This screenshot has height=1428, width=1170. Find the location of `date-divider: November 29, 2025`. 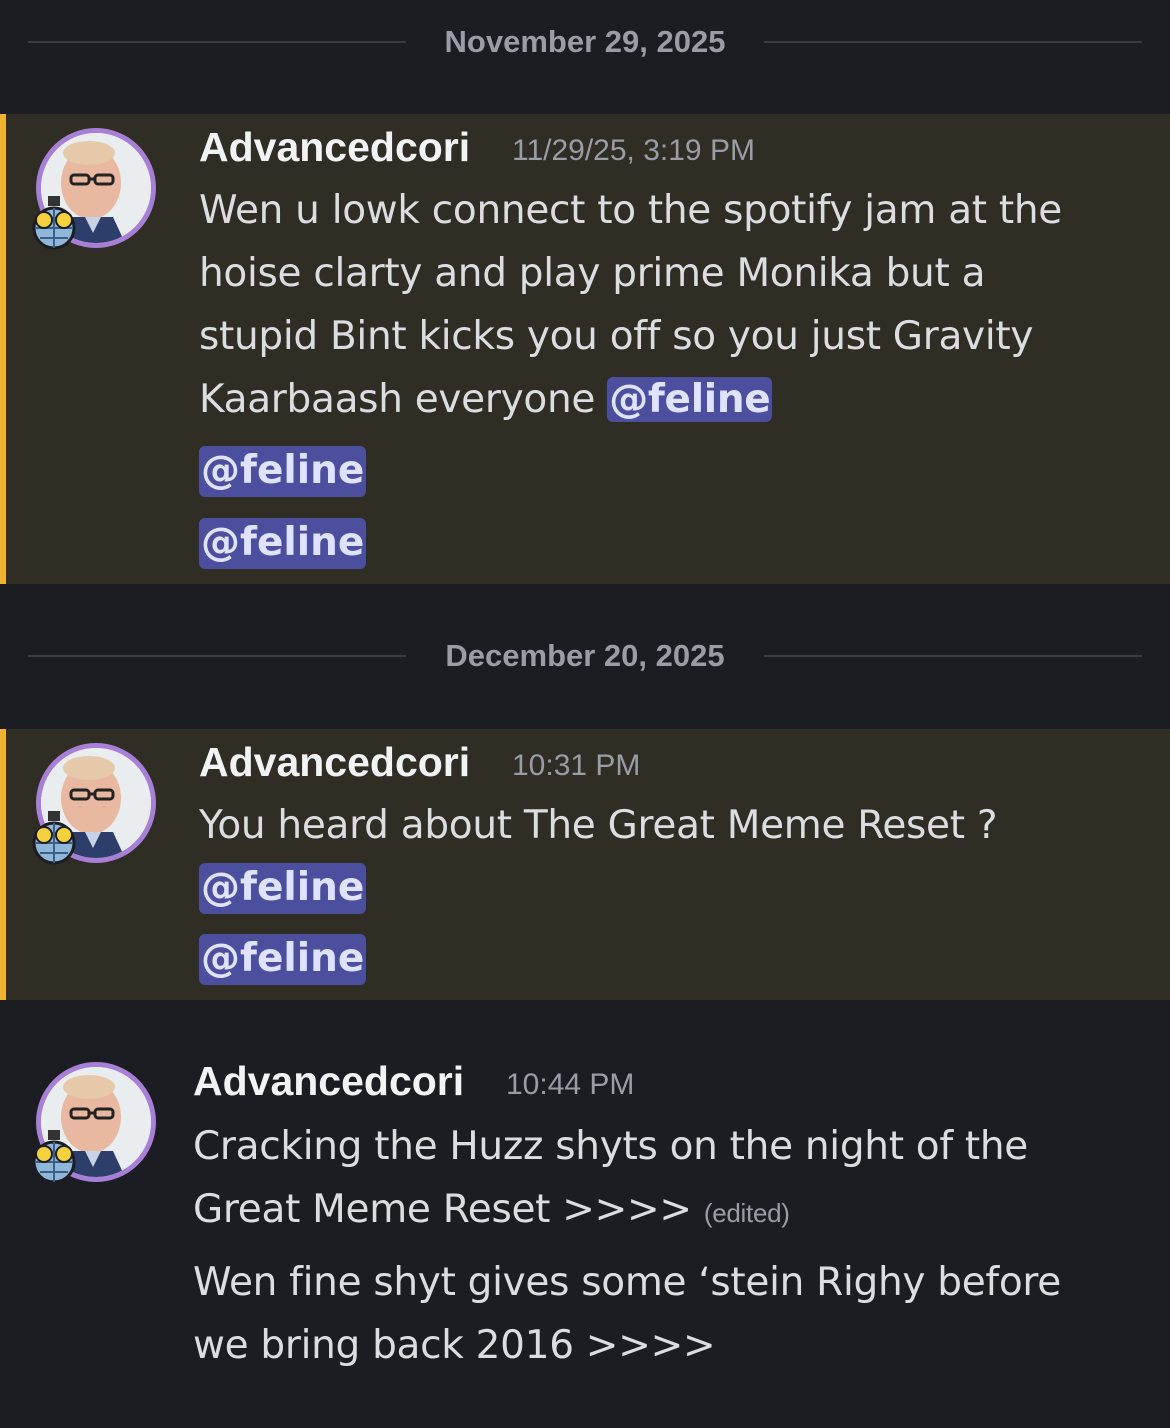

date-divider: November 29, 2025 is located at coordinates (585, 42).